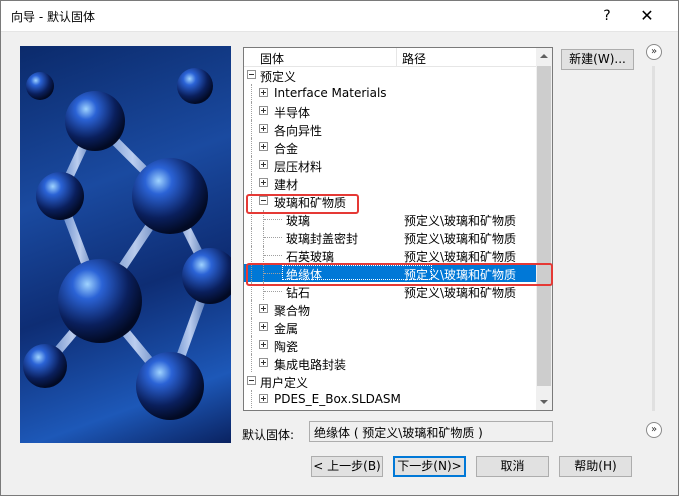 This screenshot has width=679, height=496. What do you see at coordinates (298, 131) in the screenshot?
I see `tree-item-label: 各向异性` at bounding box center [298, 131].